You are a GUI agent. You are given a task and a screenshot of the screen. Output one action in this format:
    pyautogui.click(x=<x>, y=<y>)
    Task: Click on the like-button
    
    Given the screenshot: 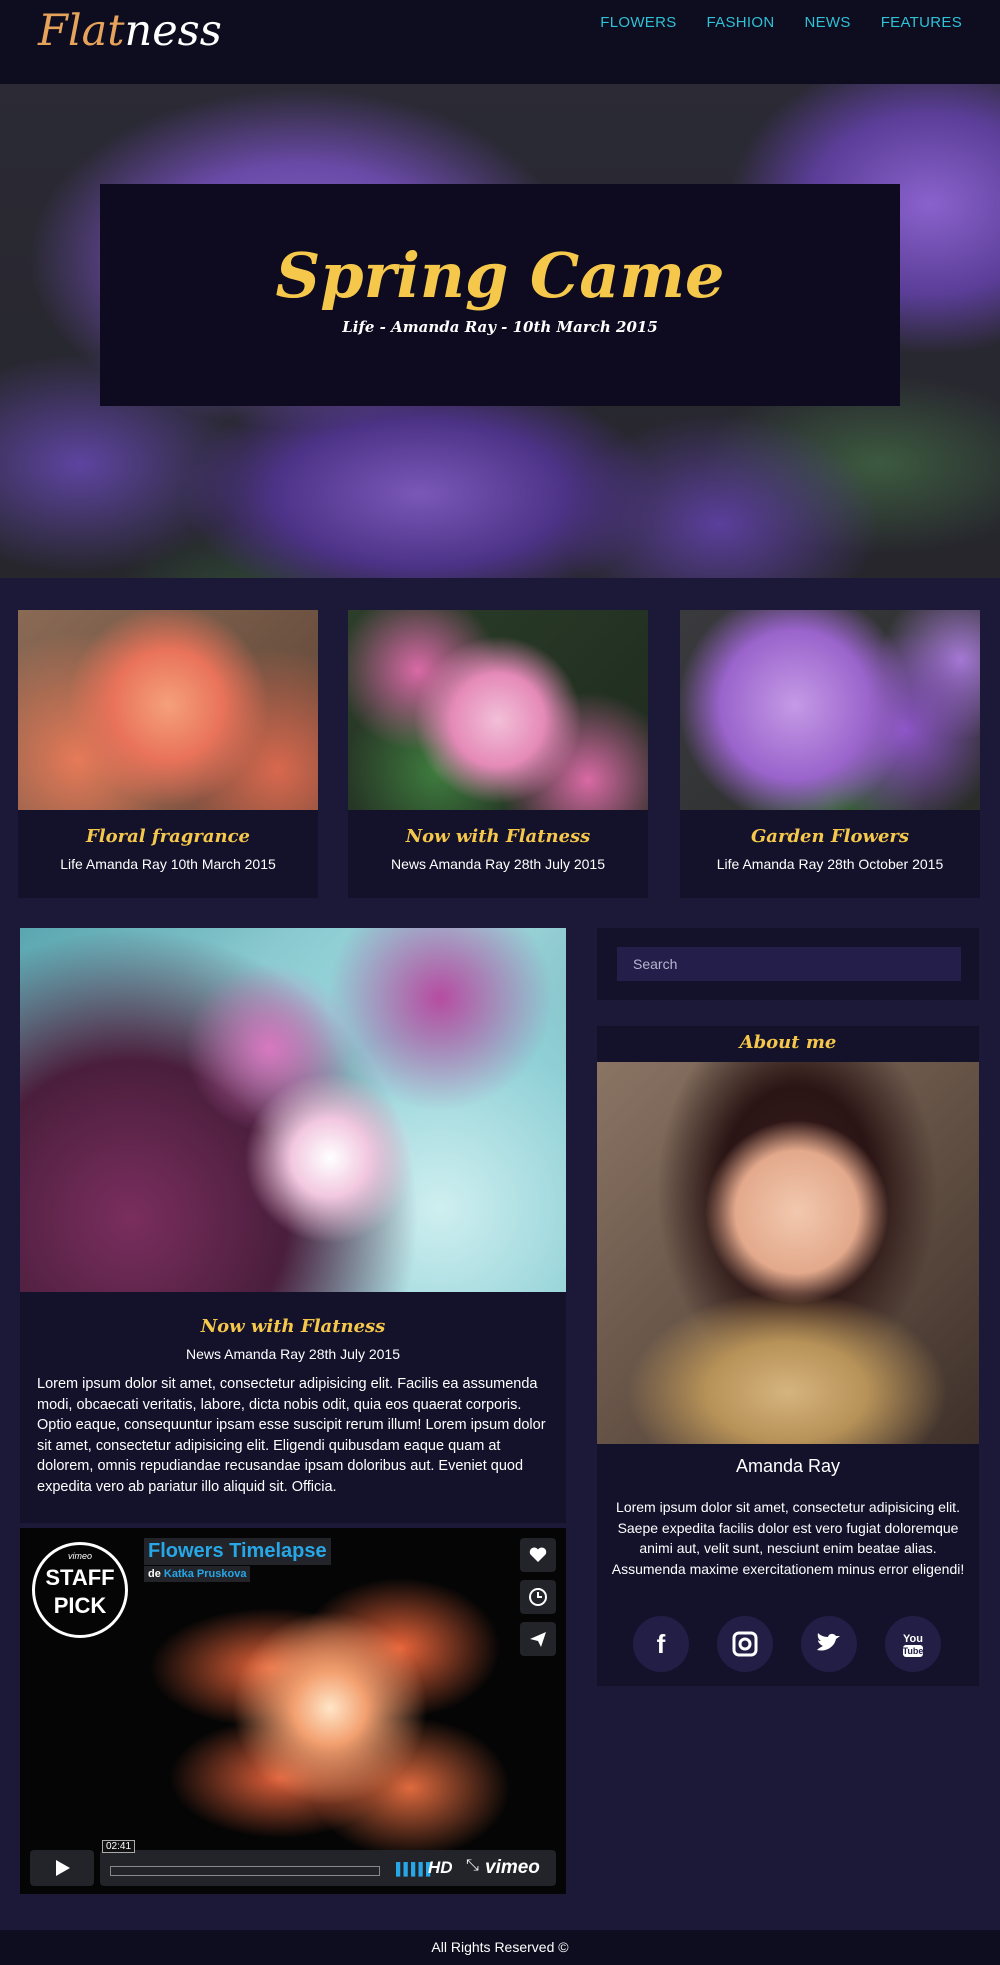 What is the action you would take?
    pyautogui.click(x=538, y=1555)
    